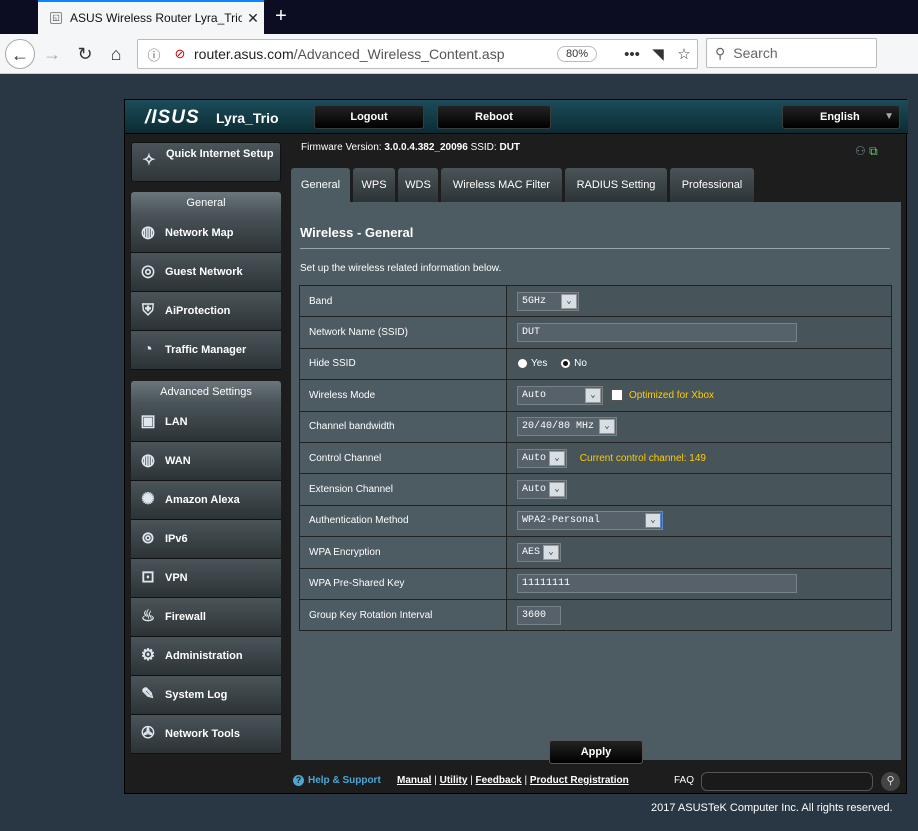 This screenshot has width=918, height=831. I want to click on hide-ssid-no-label: No, so click(580, 364).